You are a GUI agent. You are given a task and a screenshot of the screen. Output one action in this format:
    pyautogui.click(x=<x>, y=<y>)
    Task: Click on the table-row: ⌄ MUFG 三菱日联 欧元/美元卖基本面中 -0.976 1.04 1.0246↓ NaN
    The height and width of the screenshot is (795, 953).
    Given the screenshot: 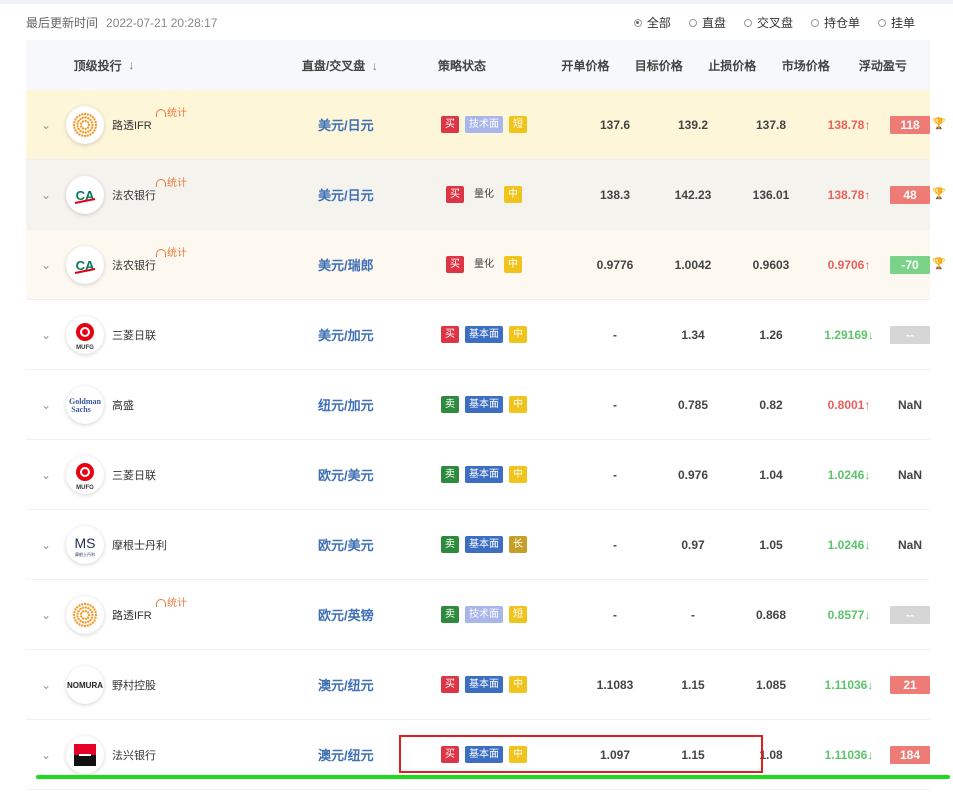 What is the action you would take?
    pyautogui.click(x=478, y=475)
    